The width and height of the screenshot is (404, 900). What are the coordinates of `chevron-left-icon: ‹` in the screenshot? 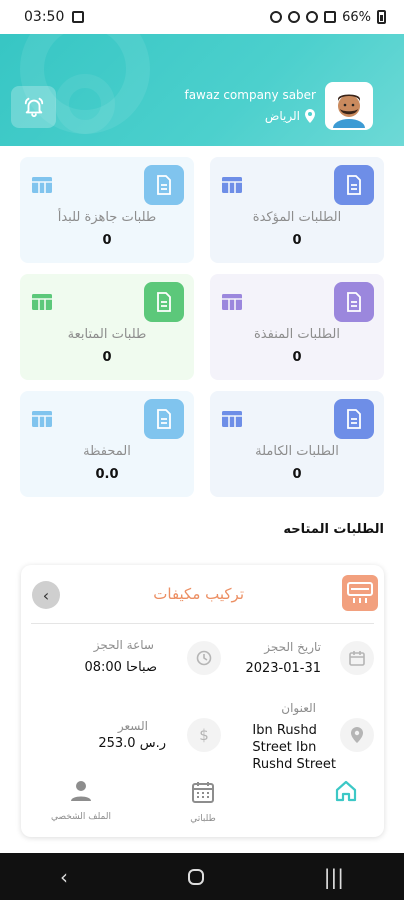 It's located at (46, 595).